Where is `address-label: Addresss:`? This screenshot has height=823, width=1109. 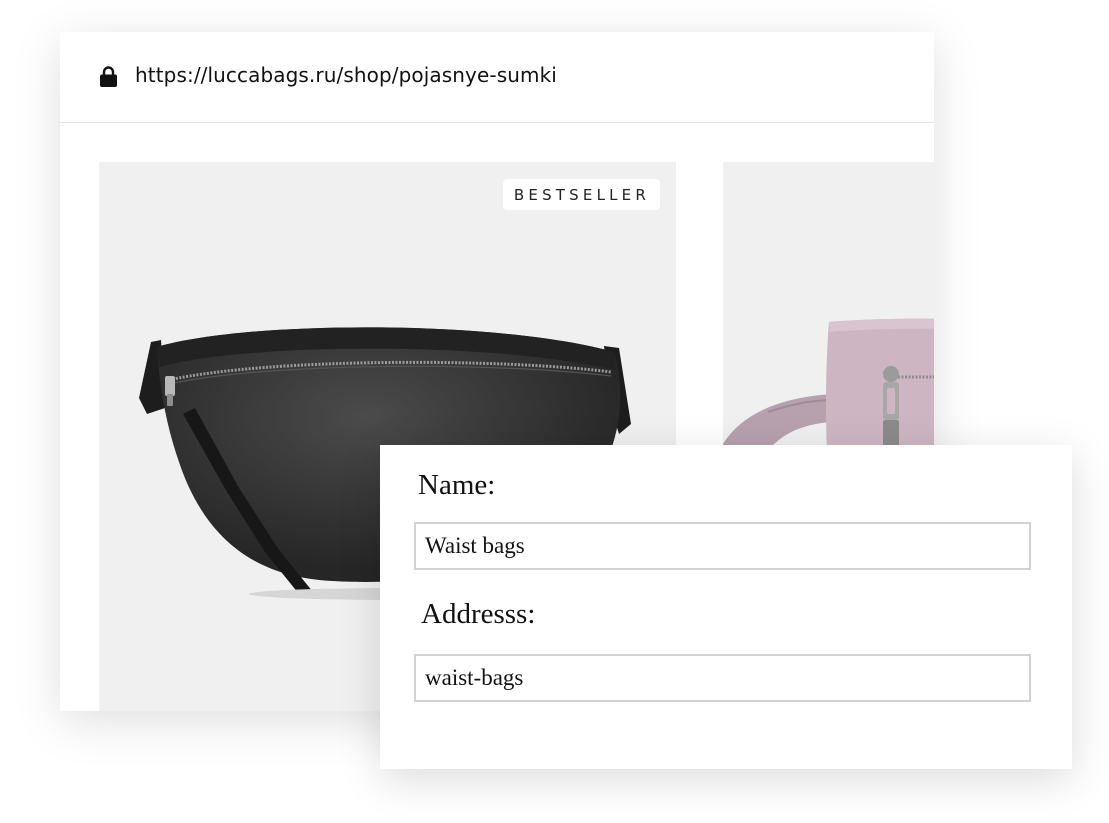 address-label: Addresss: is located at coordinates (478, 614).